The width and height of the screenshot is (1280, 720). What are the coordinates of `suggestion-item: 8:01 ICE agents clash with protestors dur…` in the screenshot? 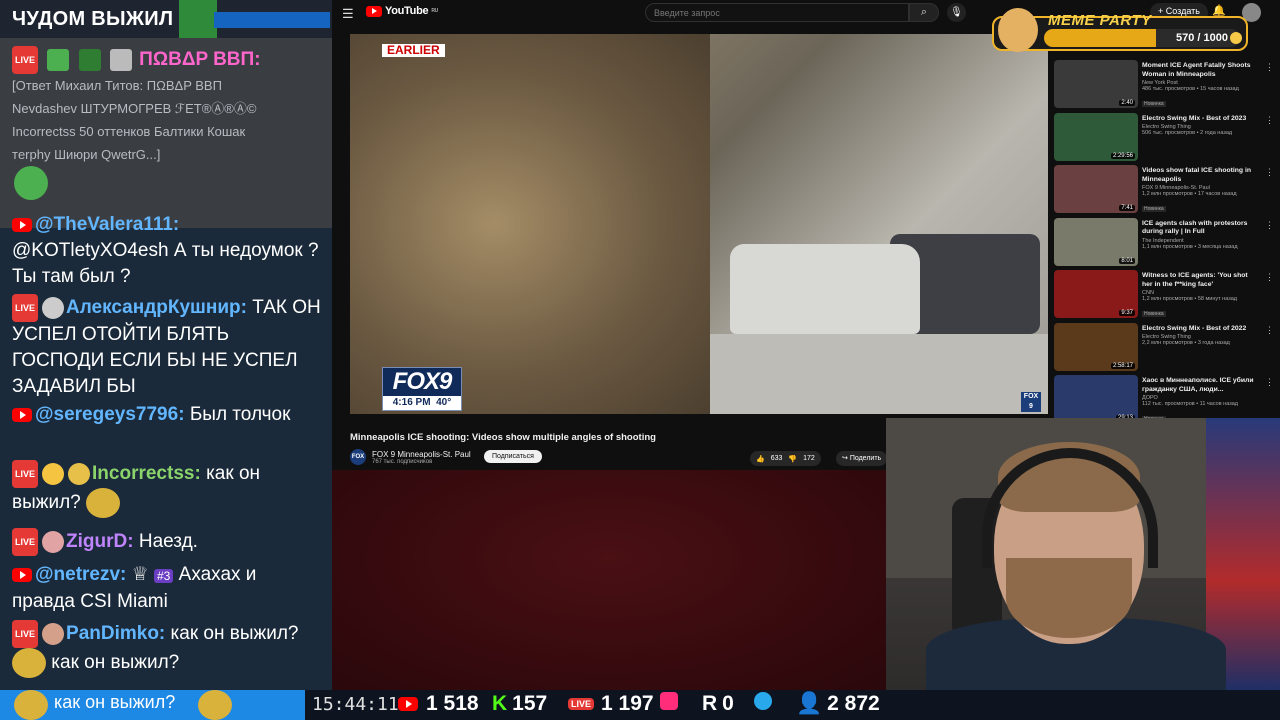 It's located at (1163, 242).